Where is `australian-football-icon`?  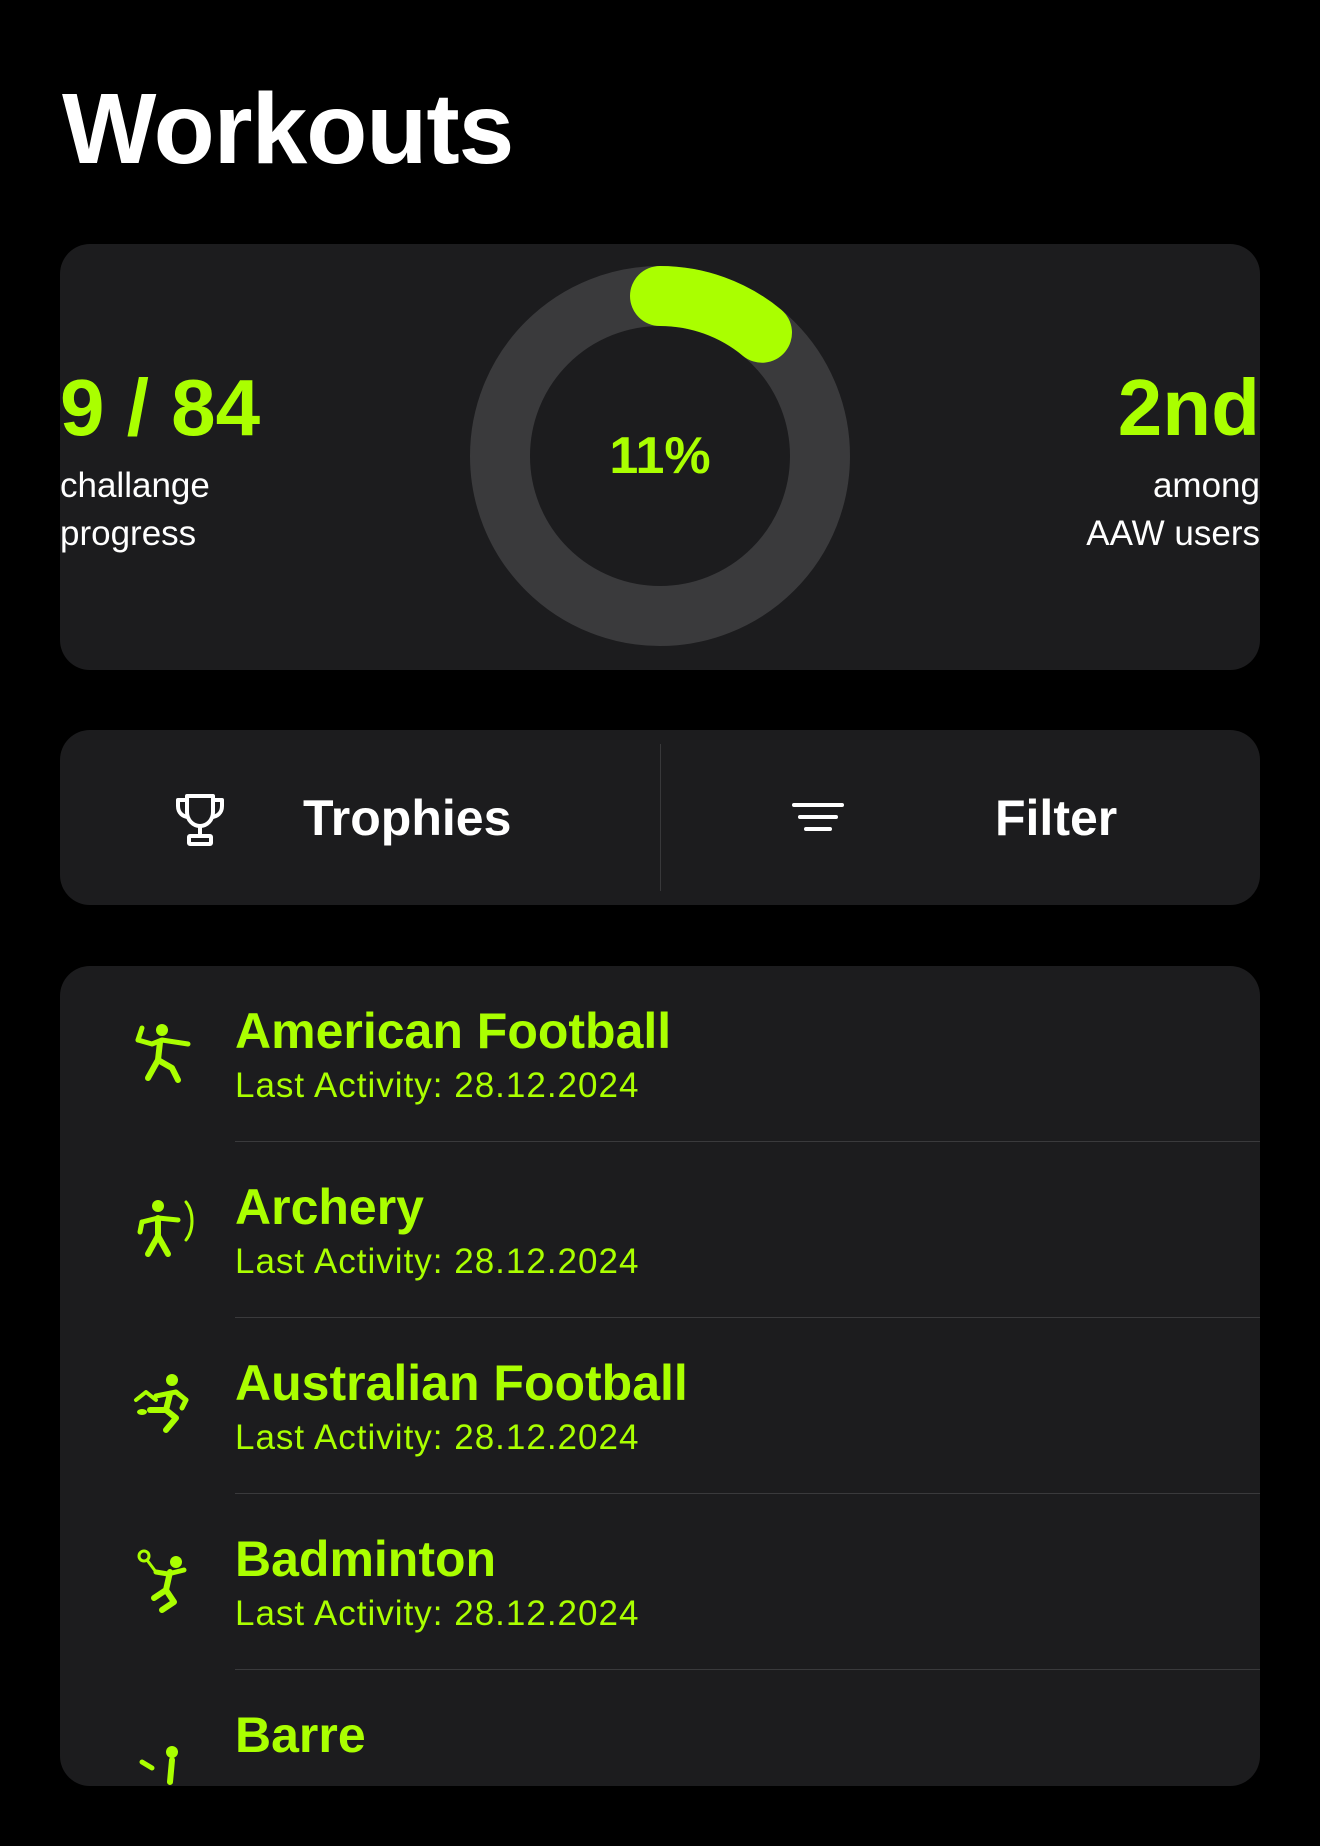 australian-football-icon is located at coordinates (166, 1406).